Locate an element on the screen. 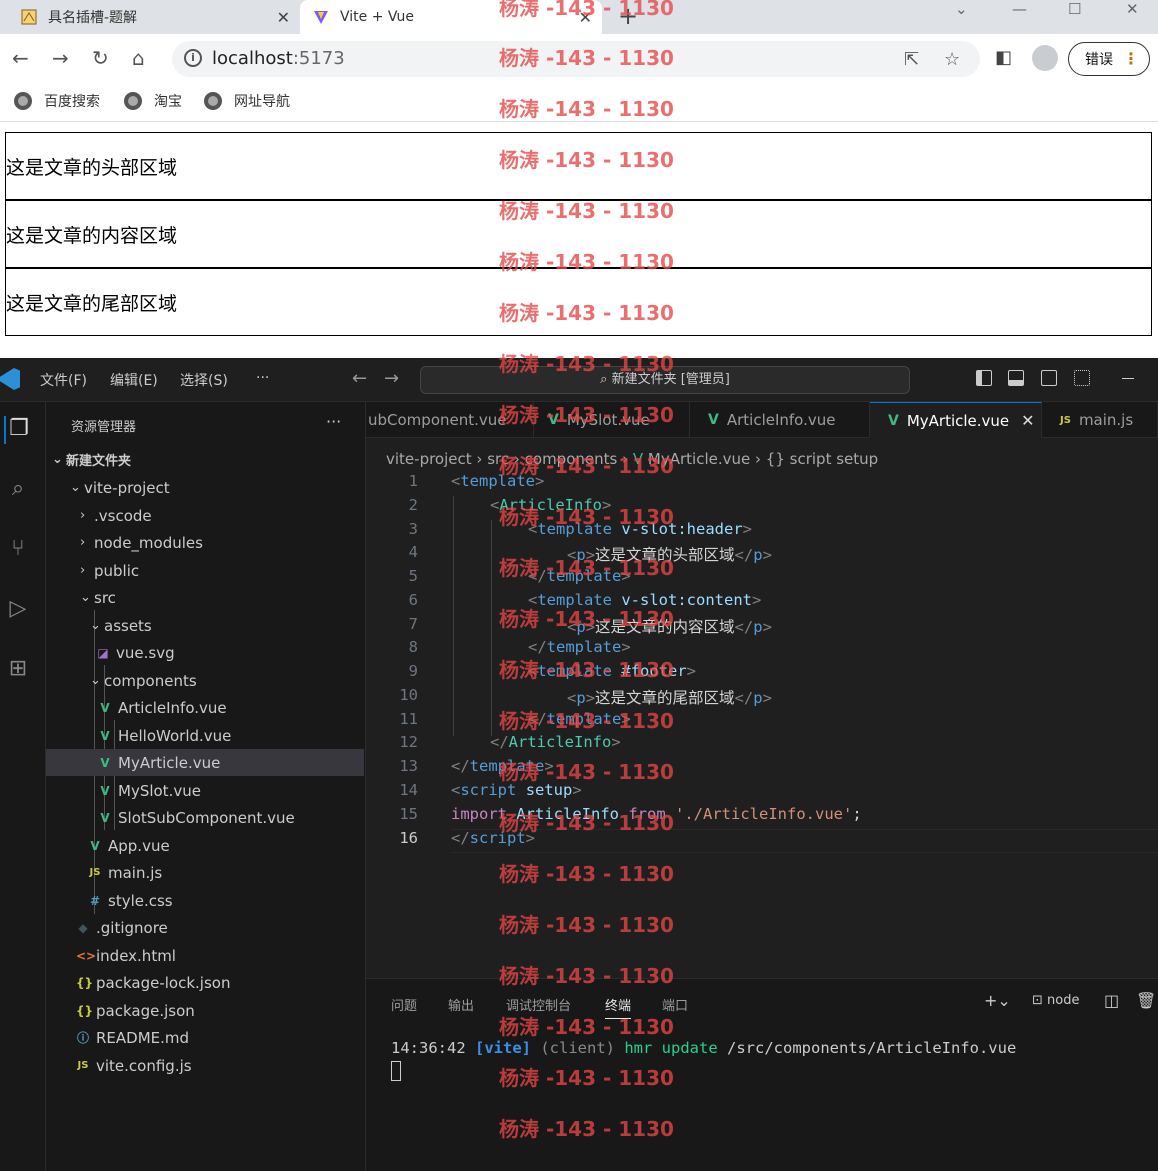 The image size is (1158, 1171). editor-tab-myslot: V MySlot.vue is located at coordinates (612, 420).